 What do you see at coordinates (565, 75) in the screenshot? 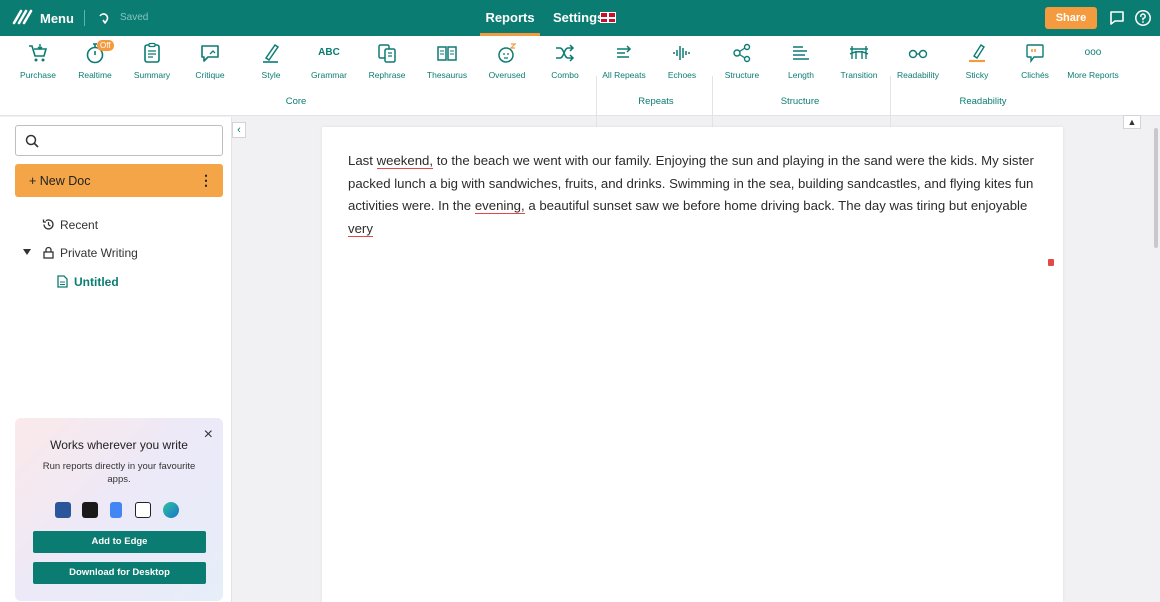
I see `tool-label: Combo` at bounding box center [565, 75].